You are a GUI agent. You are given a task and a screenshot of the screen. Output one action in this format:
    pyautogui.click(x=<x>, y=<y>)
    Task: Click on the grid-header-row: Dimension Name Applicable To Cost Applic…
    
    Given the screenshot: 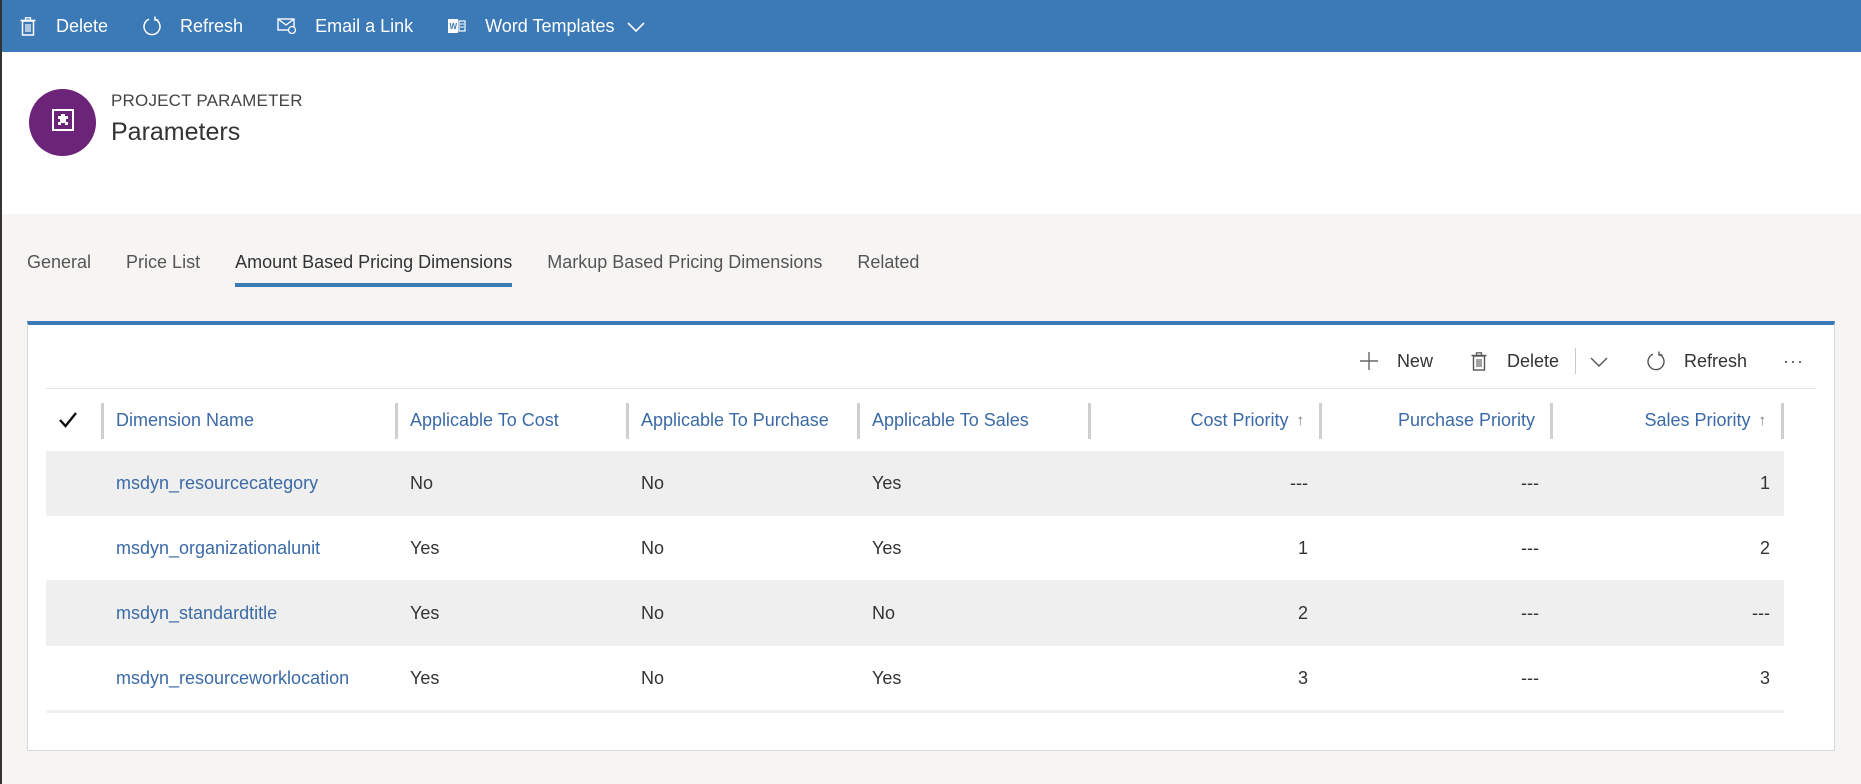 What is the action you would take?
    pyautogui.click(x=915, y=420)
    